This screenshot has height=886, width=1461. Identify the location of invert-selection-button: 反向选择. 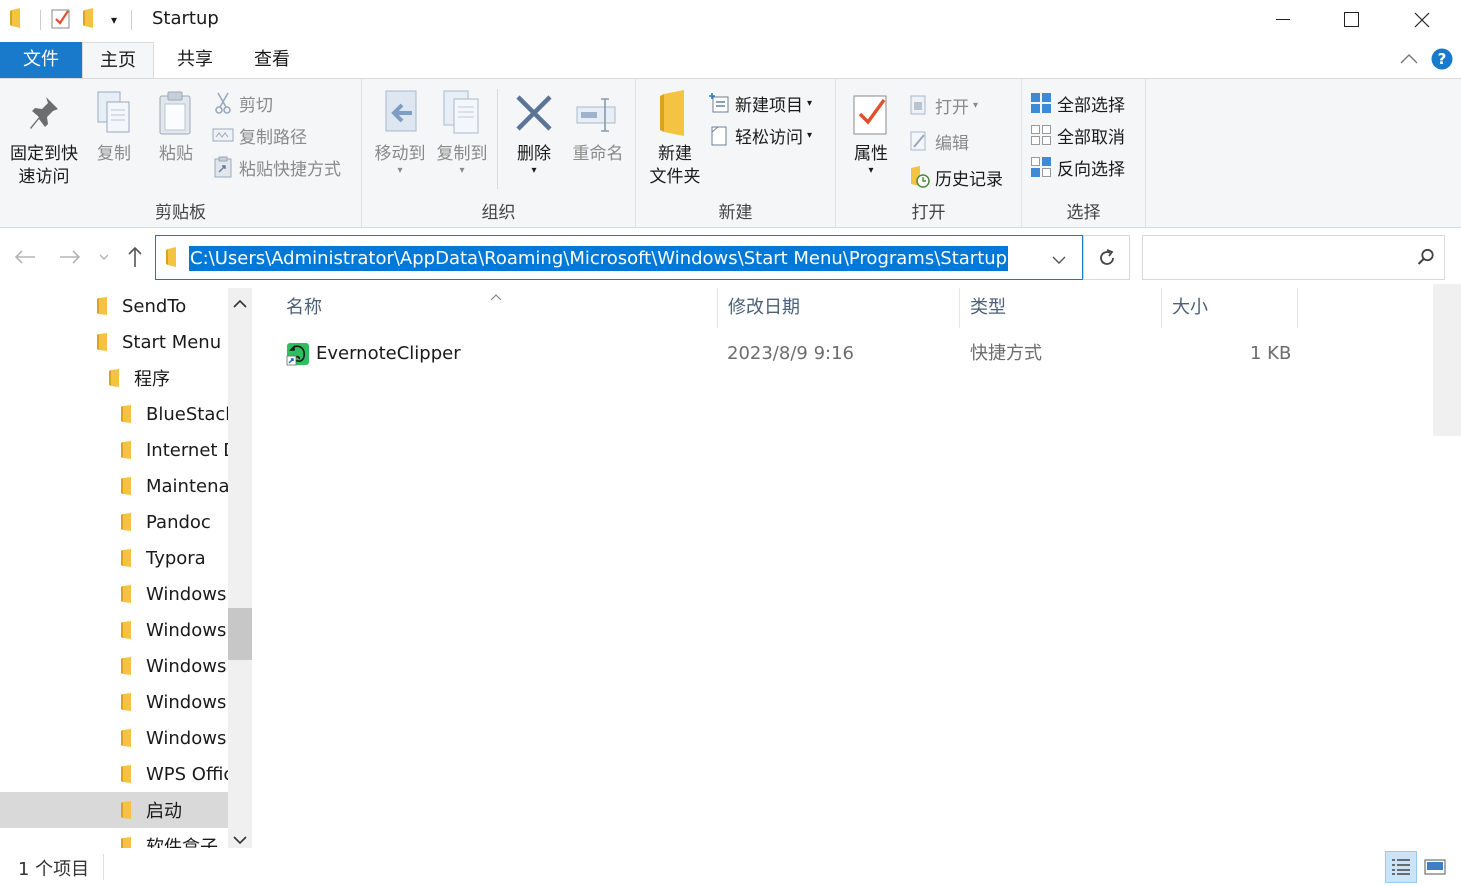
(1077, 167).